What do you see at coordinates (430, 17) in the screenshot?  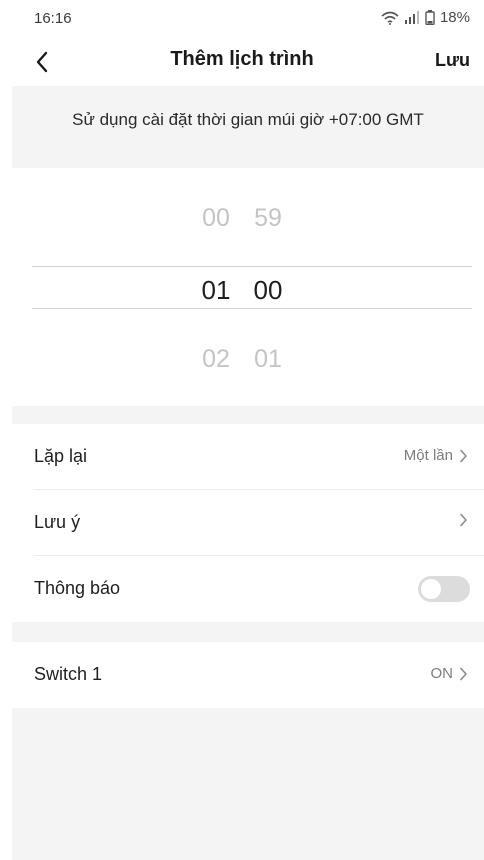 I see `battery-icon` at bounding box center [430, 17].